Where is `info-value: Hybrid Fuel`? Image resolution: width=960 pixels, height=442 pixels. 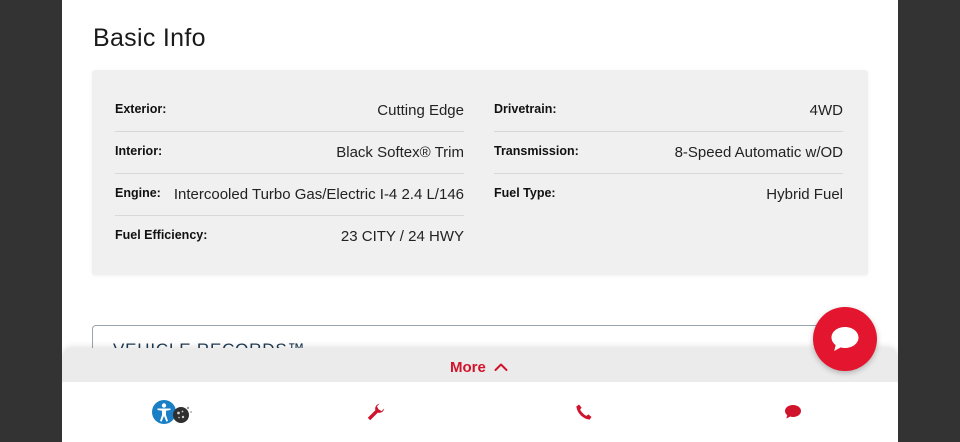 info-value: Hybrid Fuel is located at coordinates (804, 194).